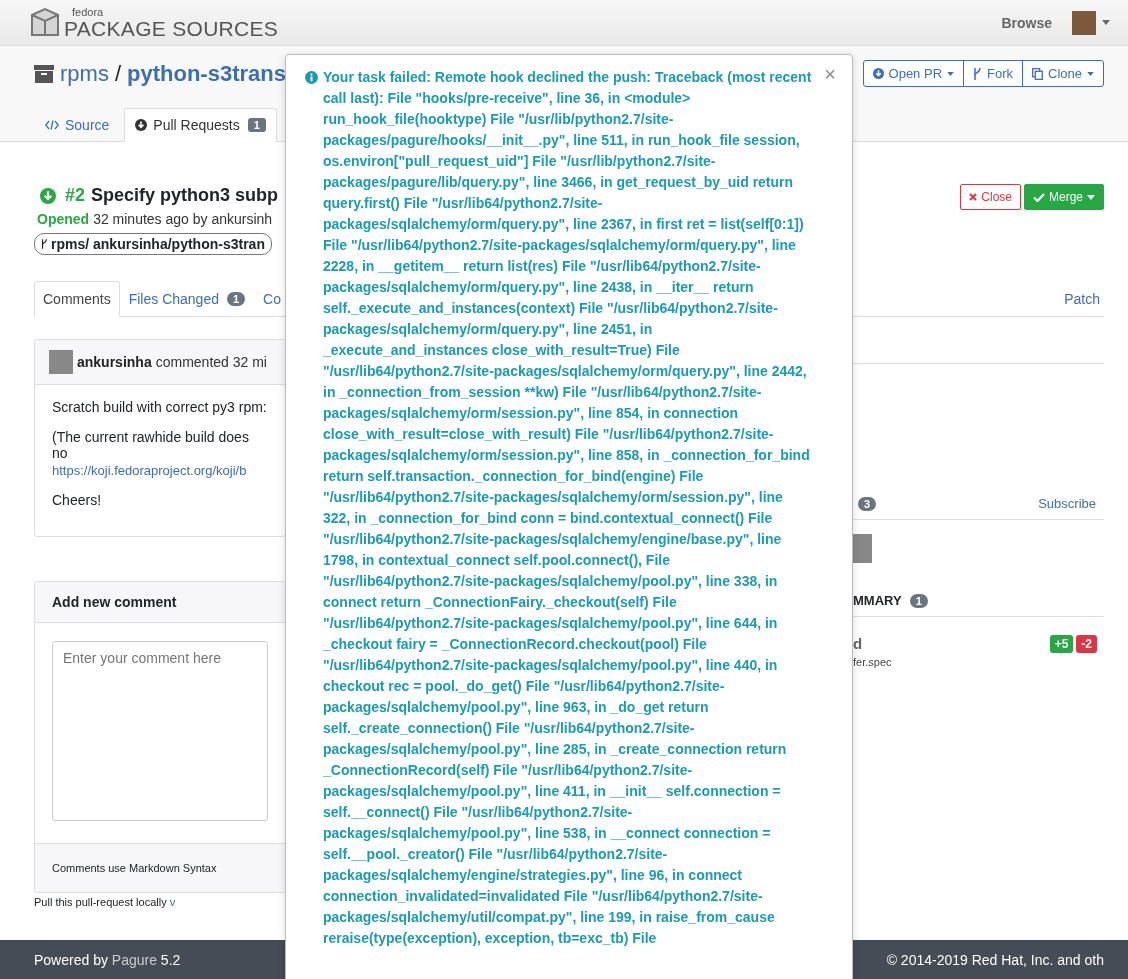 This screenshot has width=1128, height=979. I want to click on code-icon, so click(52, 125).